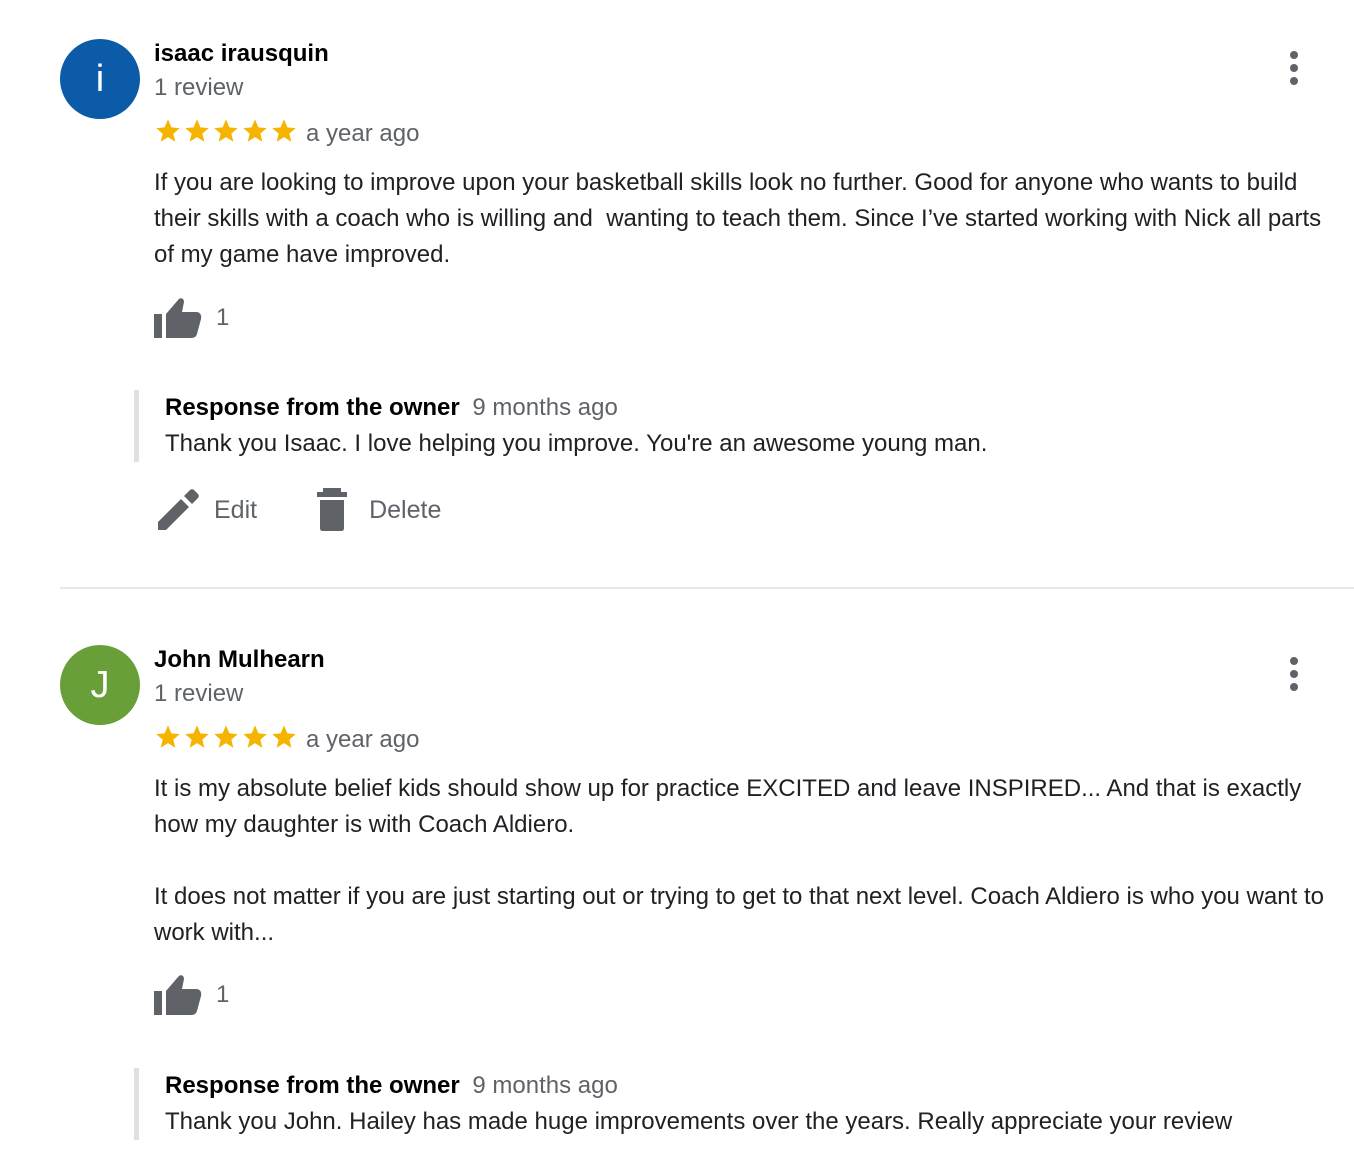 The image size is (1354, 1164). I want to click on delete-button: Delete, so click(375, 510).